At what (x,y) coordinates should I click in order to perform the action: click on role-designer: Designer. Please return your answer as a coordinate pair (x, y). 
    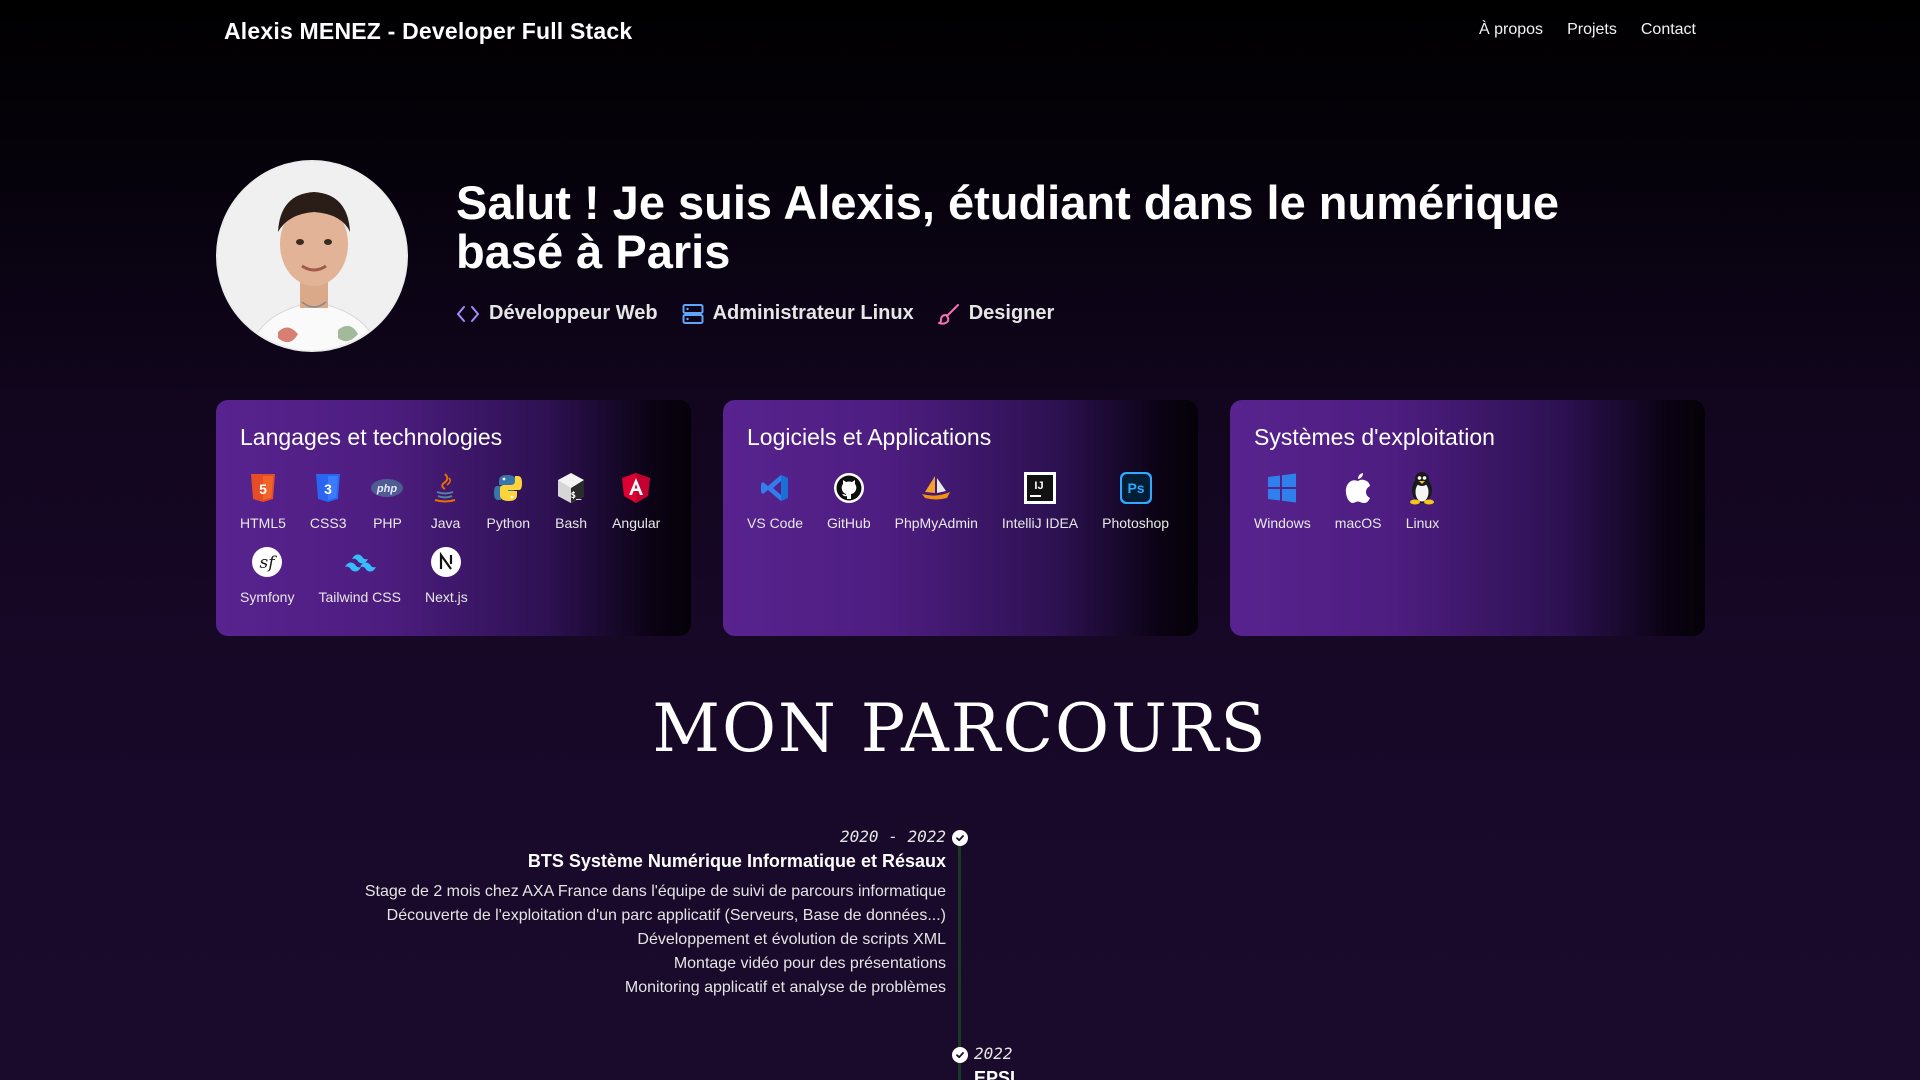
    Looking at the image, I should click on (996, 313).